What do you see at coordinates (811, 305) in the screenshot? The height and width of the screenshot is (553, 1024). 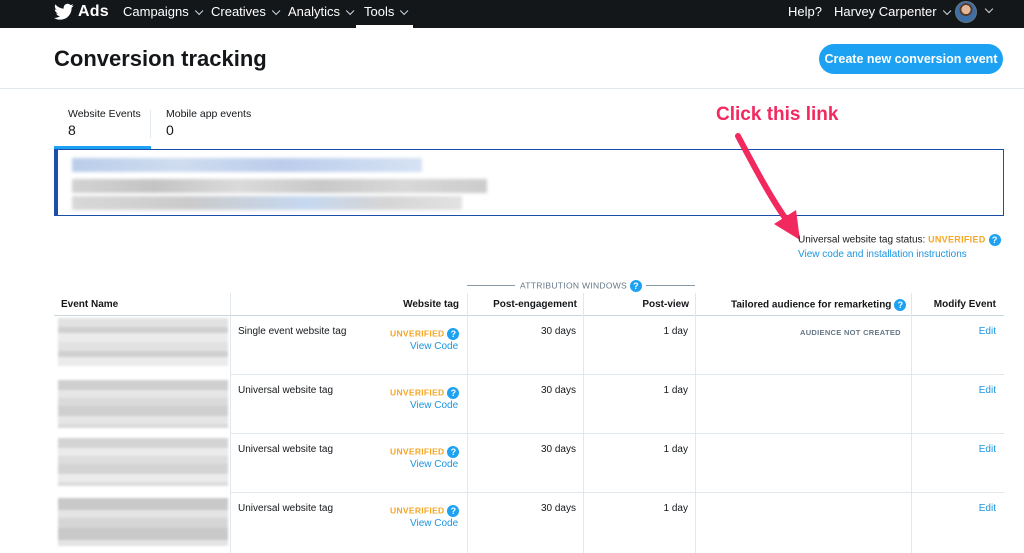 I see `column-header-tailored-text: Tailored audience for remarketing` at bounding box center [811, 305].